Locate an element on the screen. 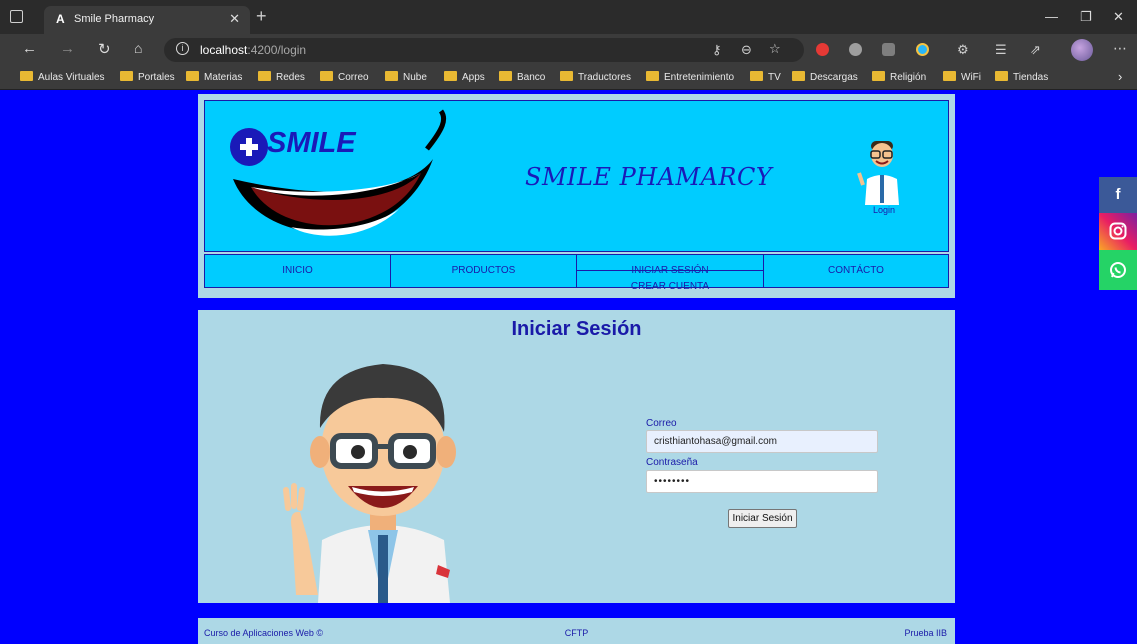 The height and width of the screenshot is (644, 1137). nav-item-login: INICIAR SESIÓN is located at coordinates (670, 265).